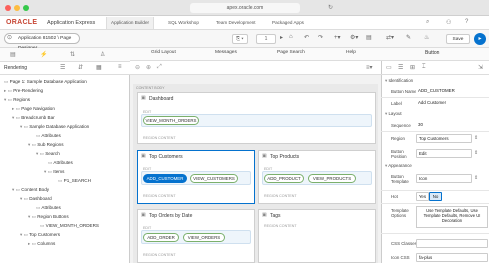 This screenshot has height=263, width=489. I want to click on create-icon: +▾, so click(337, 37).